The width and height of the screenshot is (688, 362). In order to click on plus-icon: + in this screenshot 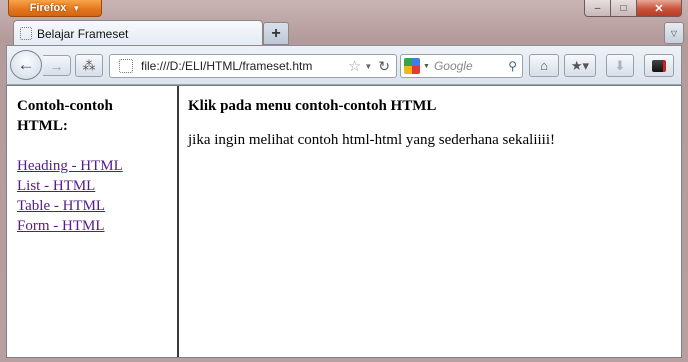, I will do `click(276, 33)`.